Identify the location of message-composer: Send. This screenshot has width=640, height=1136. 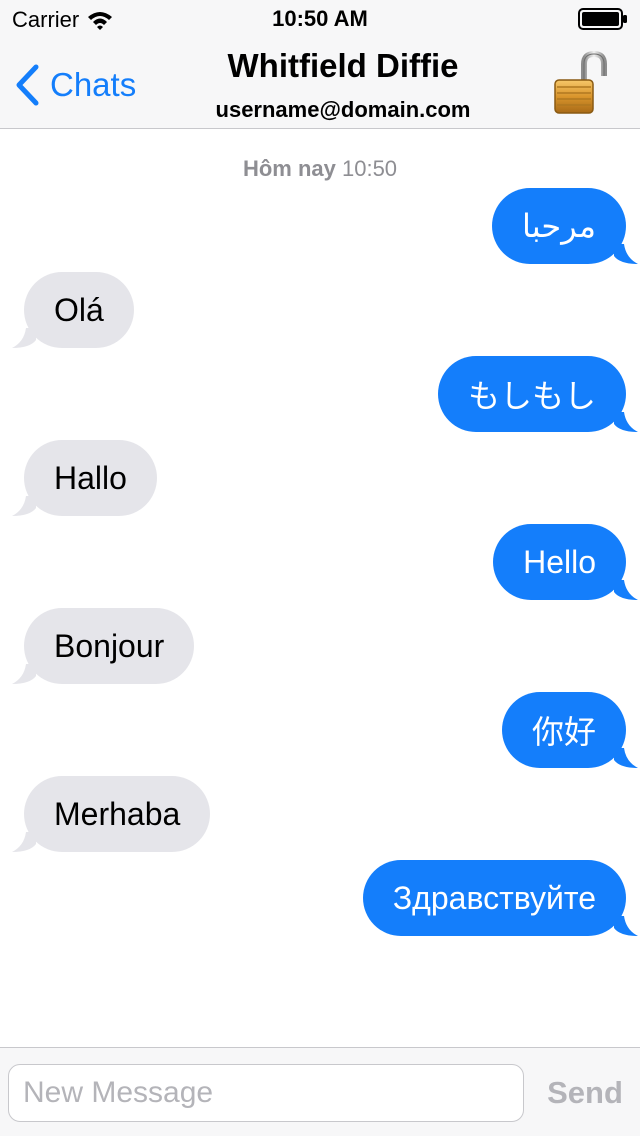
(320, 1091).